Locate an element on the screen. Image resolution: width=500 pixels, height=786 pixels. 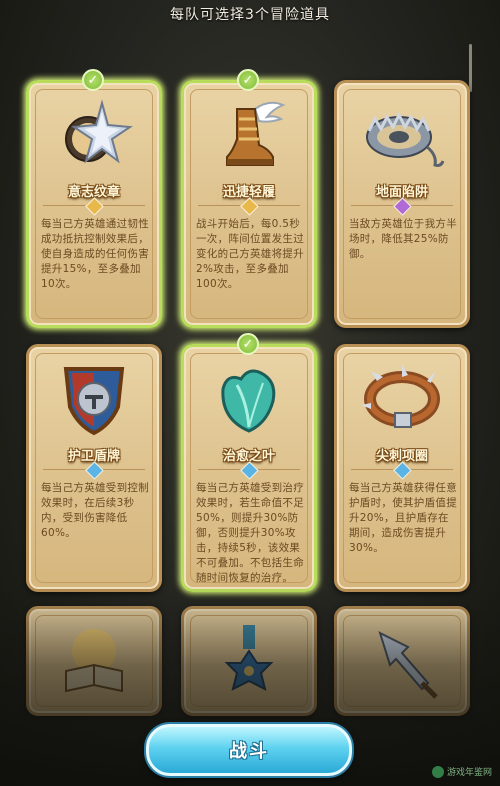
glowing-book-icon is located at coordinates (94, 661).